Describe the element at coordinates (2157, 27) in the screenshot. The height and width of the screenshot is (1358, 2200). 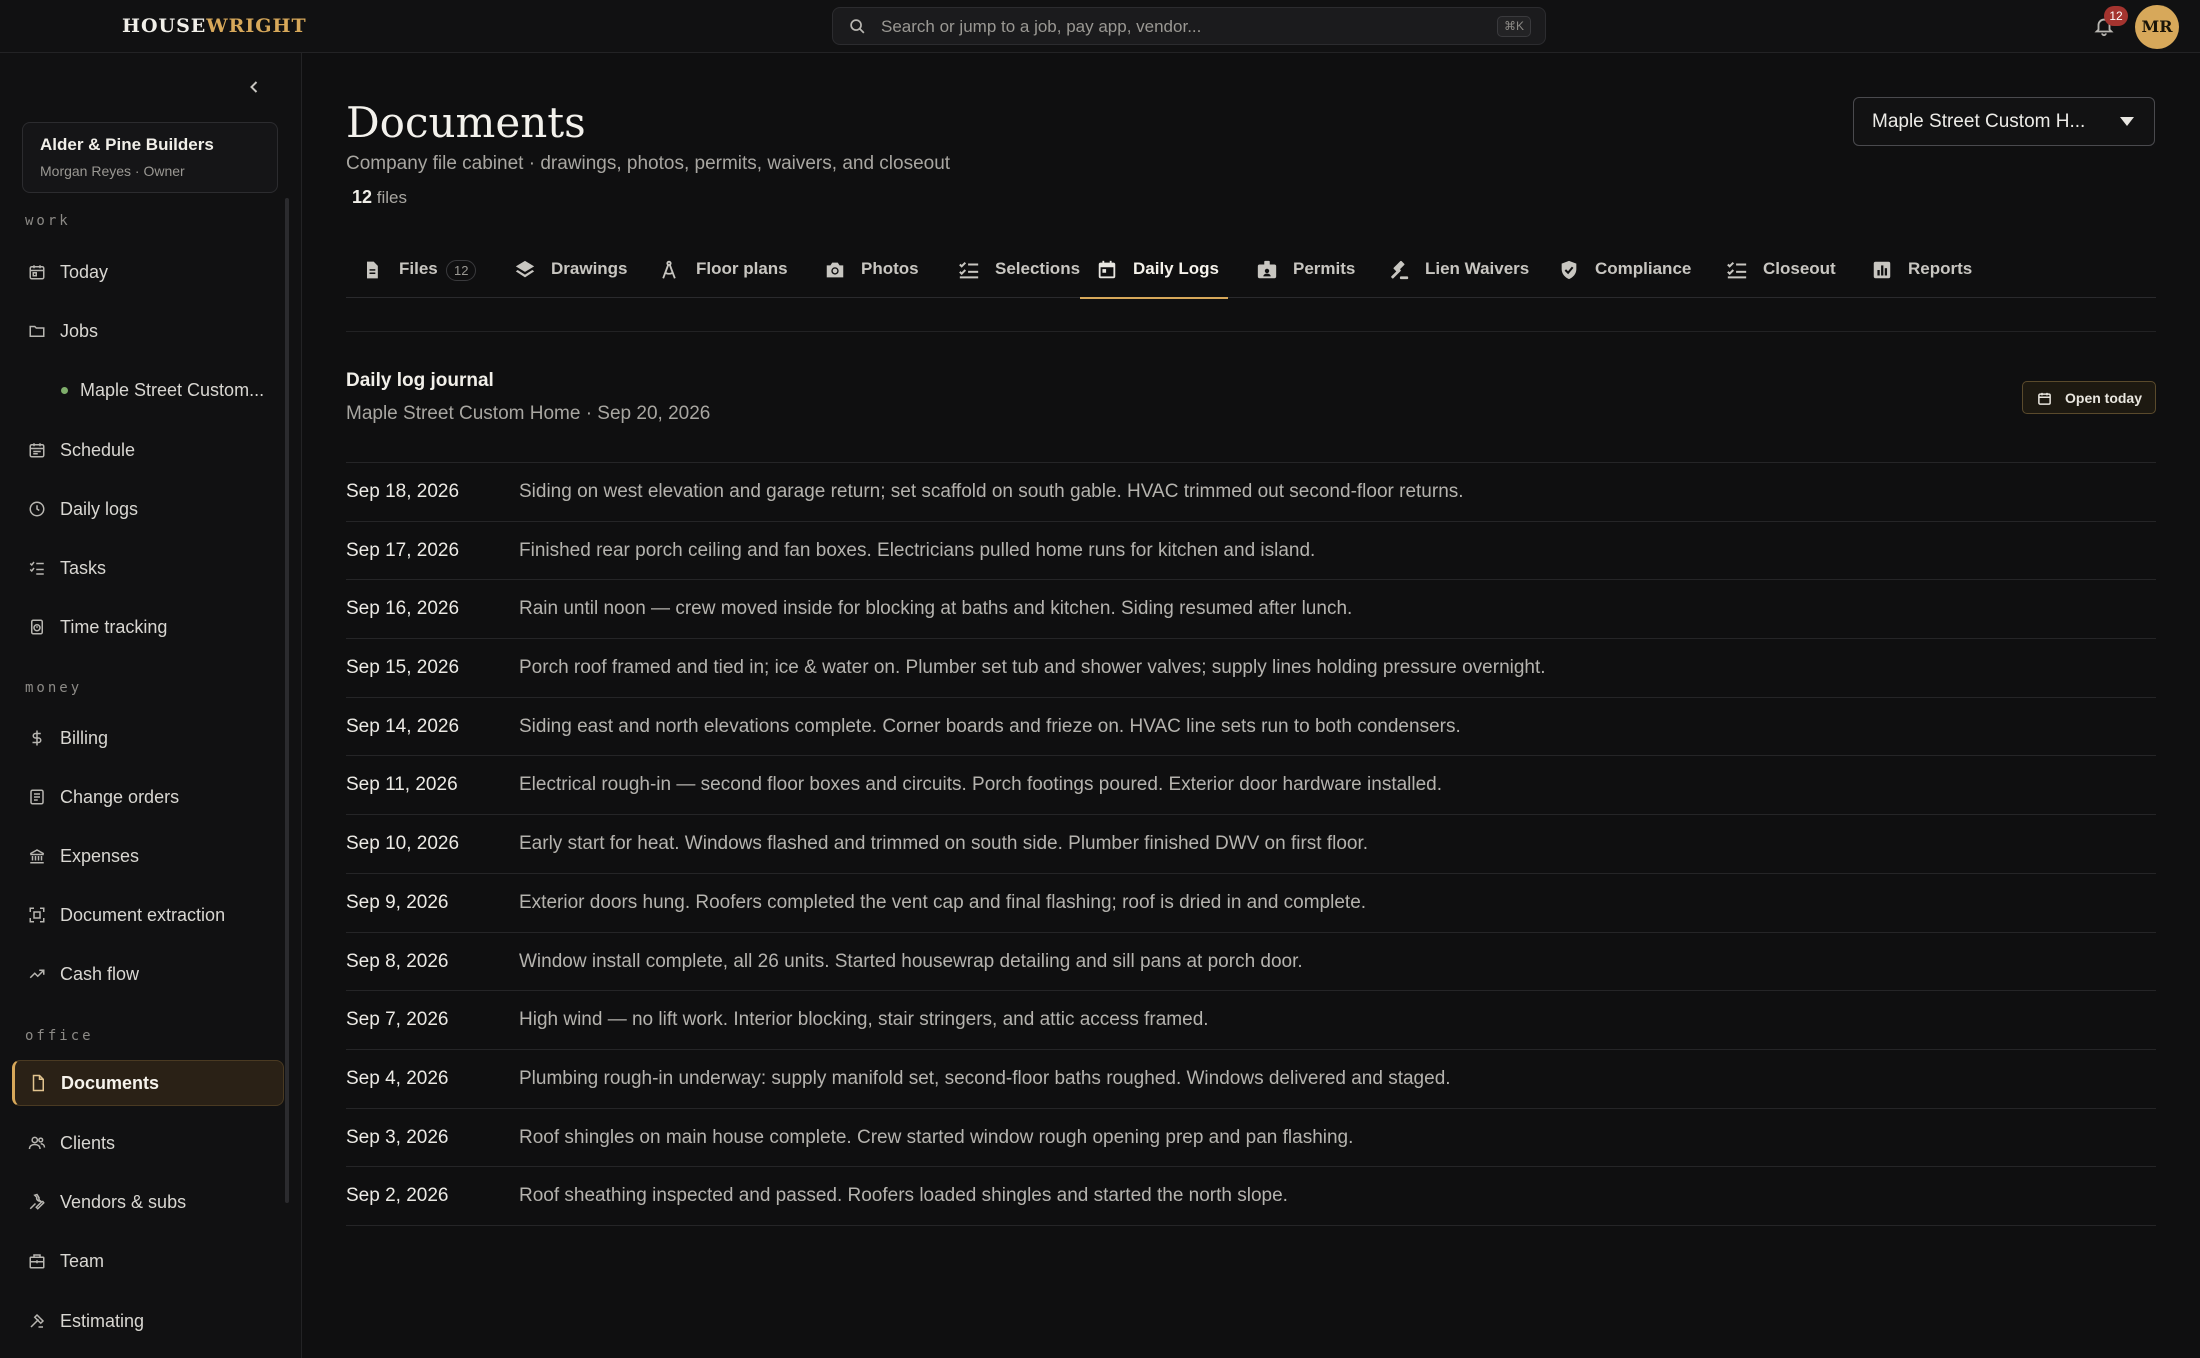
I see `avatar: MR` at that location.